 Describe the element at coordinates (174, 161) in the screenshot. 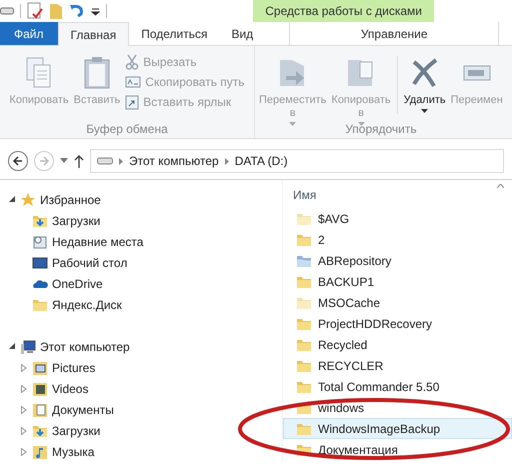

I see `breadcrumb: Этот компьютер` at that location.